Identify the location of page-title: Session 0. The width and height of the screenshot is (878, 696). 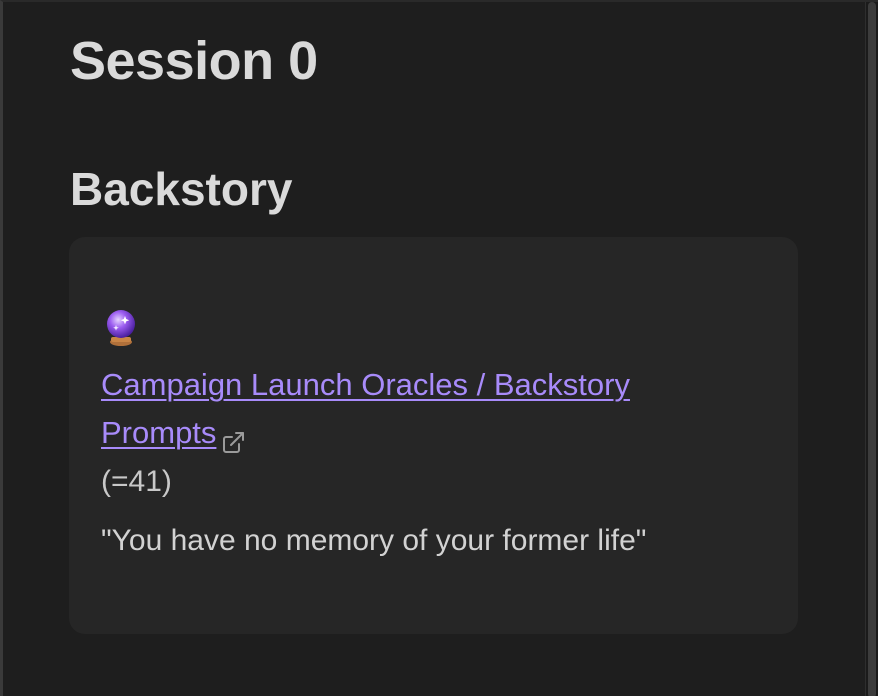
(194, 61).